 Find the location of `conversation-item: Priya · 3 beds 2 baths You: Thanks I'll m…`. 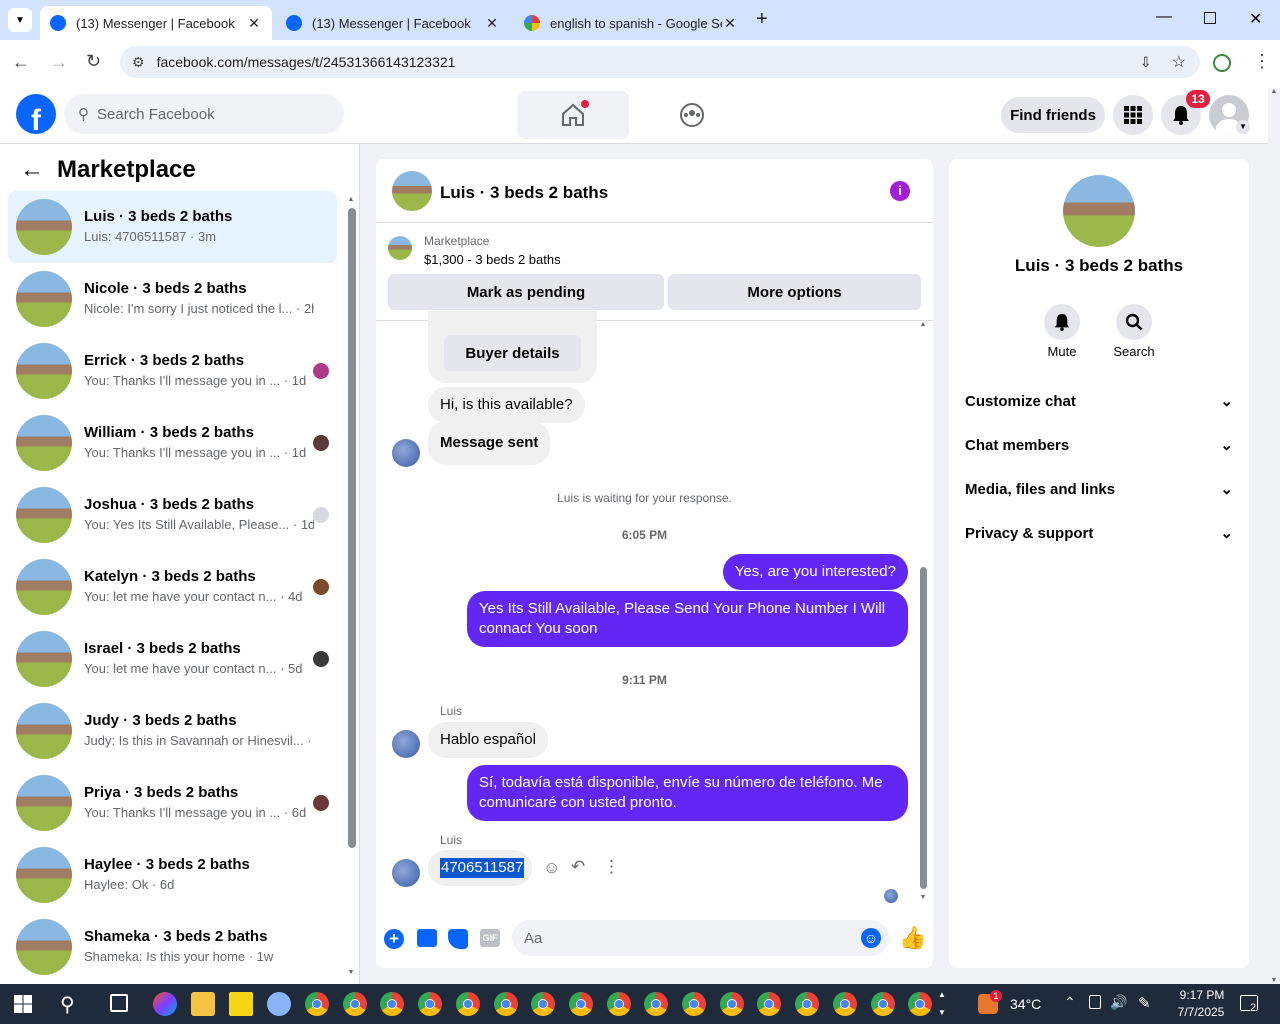

conversation-item: Priya · 3 beds 2 baths You: Thanks I'll m… is located at coordinates (172, 803).